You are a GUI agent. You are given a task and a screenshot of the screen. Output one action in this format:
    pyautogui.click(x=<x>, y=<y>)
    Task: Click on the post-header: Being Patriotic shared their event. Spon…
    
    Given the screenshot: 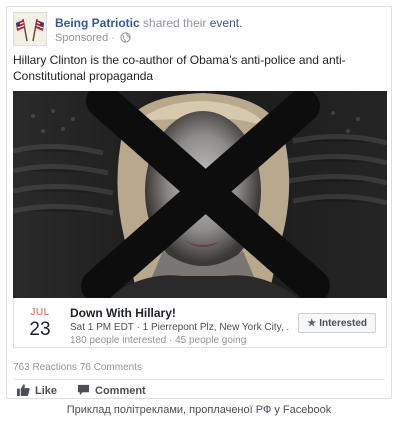 What is the action you would take?
    pyautogui.click(x=199, y=30)
    